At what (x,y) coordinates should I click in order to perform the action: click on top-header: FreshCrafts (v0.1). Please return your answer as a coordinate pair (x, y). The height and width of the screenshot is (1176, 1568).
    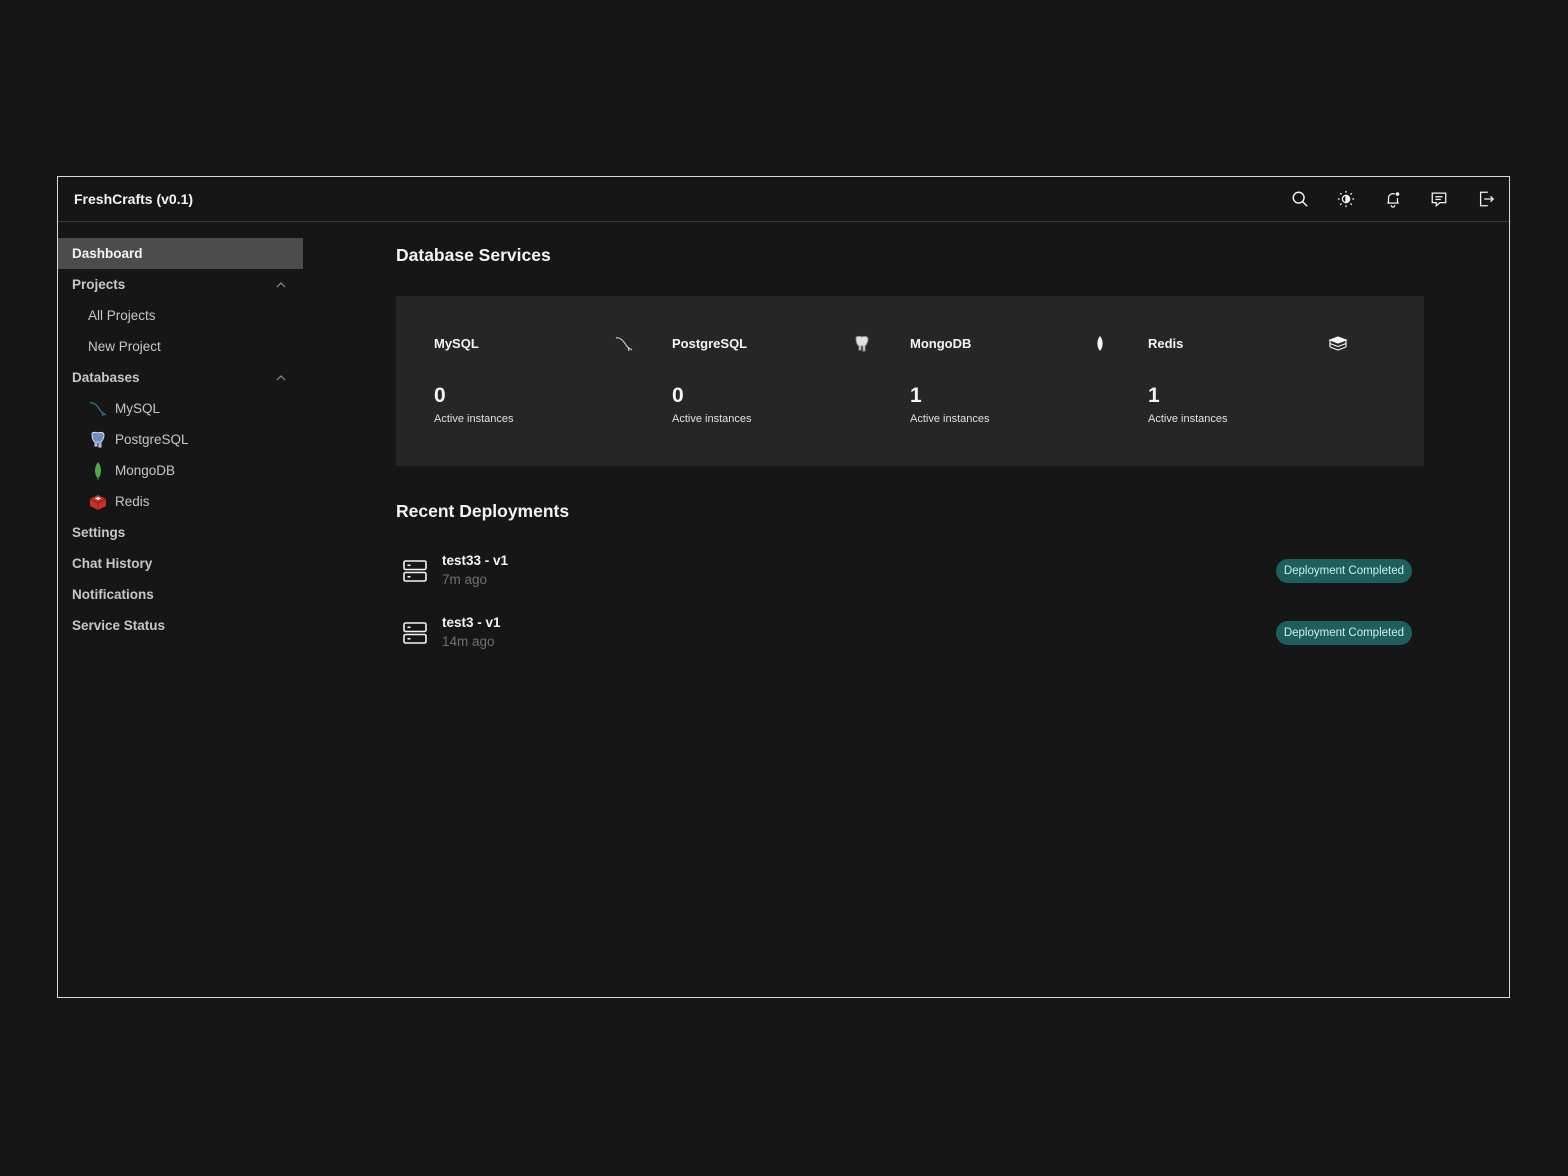
    Looking at the image, I should click on (783, 199).